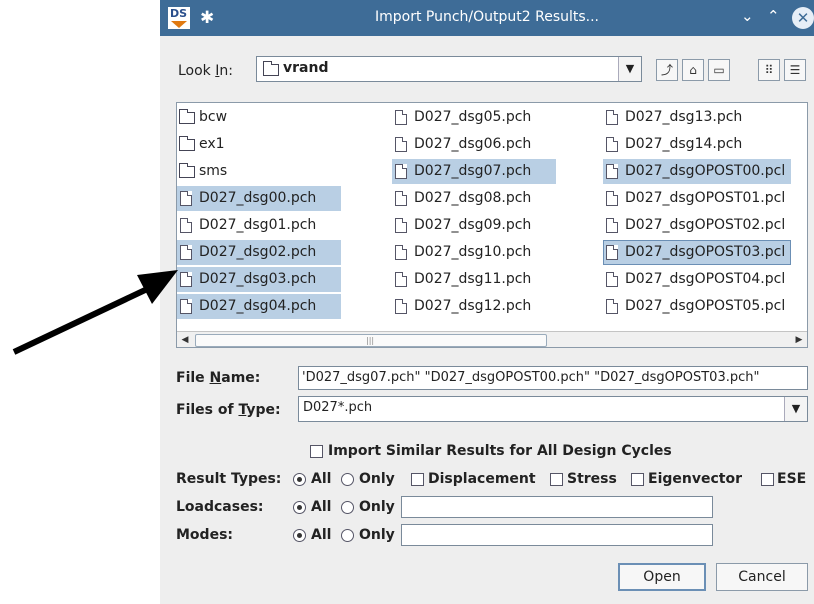 Image resolution: width=814 pixels, height=604 pixels. I want to click on file-item: D027_dsg11.pch, so click(474, 279).